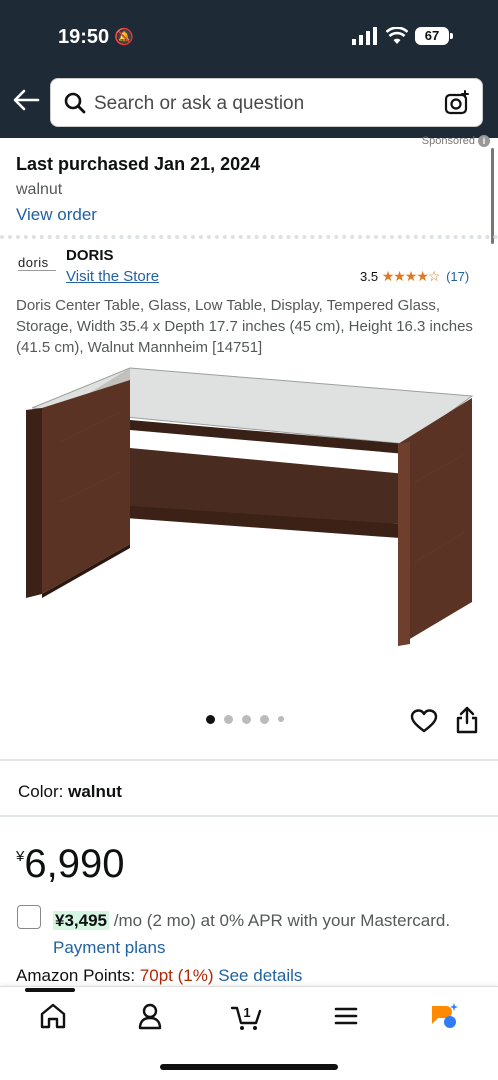 This screenshot has height=1080, width=498. I want to click on battery-indicator: 67, so click(434, 36).